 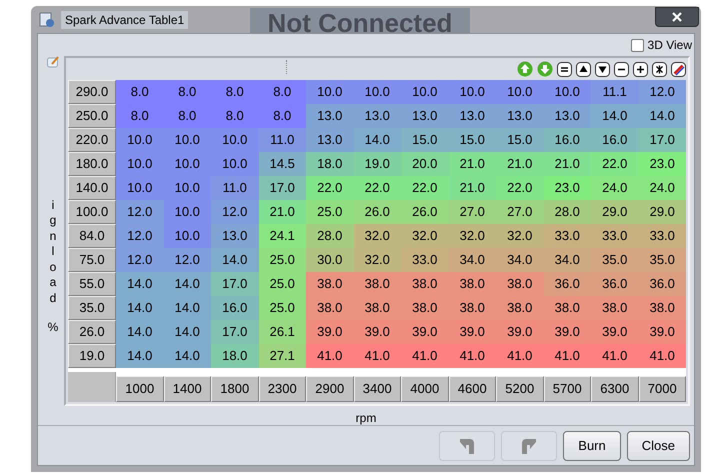 What do you see at coordinates (592, 445) in the screenshot?
I see `dialog-button: Burn` at bounding box center [592, 445].